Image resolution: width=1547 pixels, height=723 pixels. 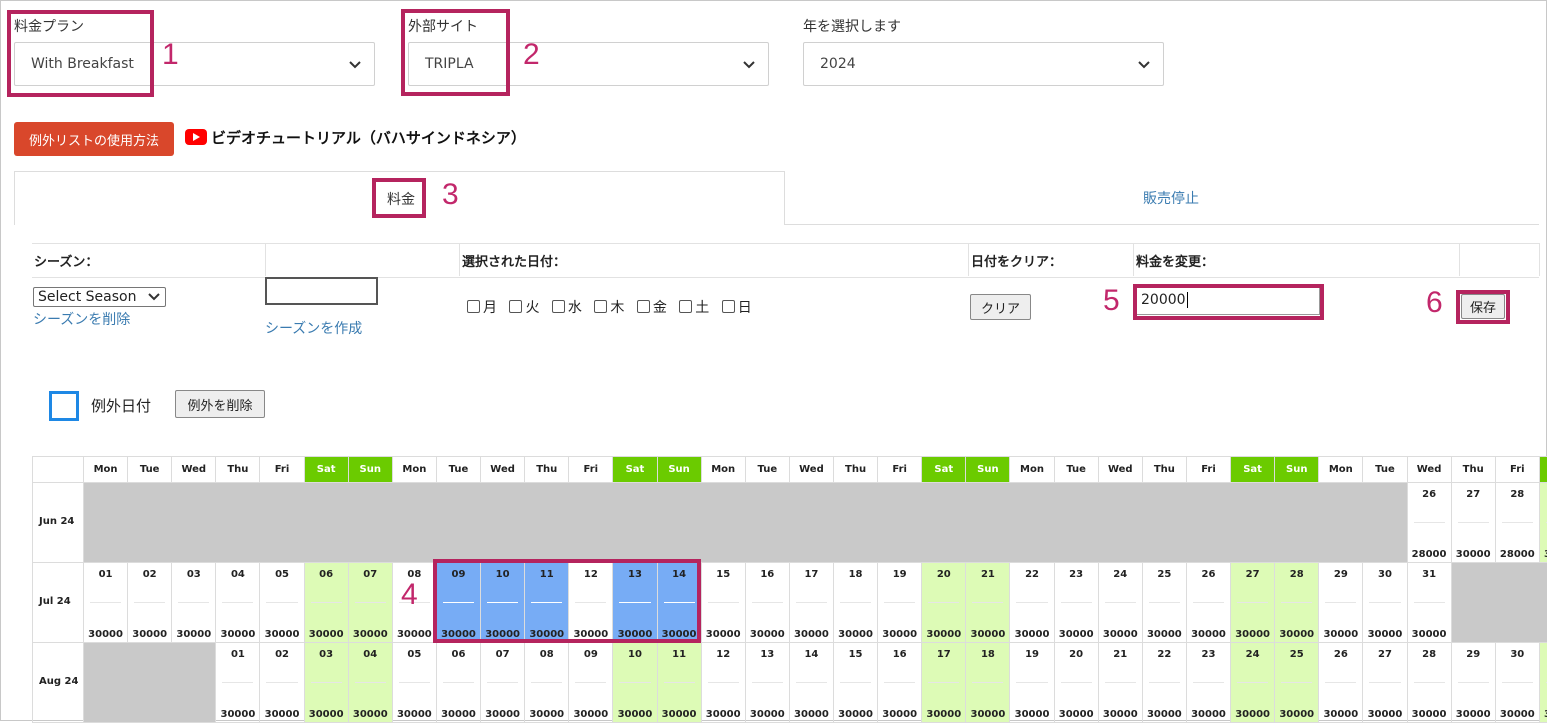 What do you see at coordinates (767, 683) in the screenshot?
I see `day-cell: 13 30000` at bounding box center [767, 683].